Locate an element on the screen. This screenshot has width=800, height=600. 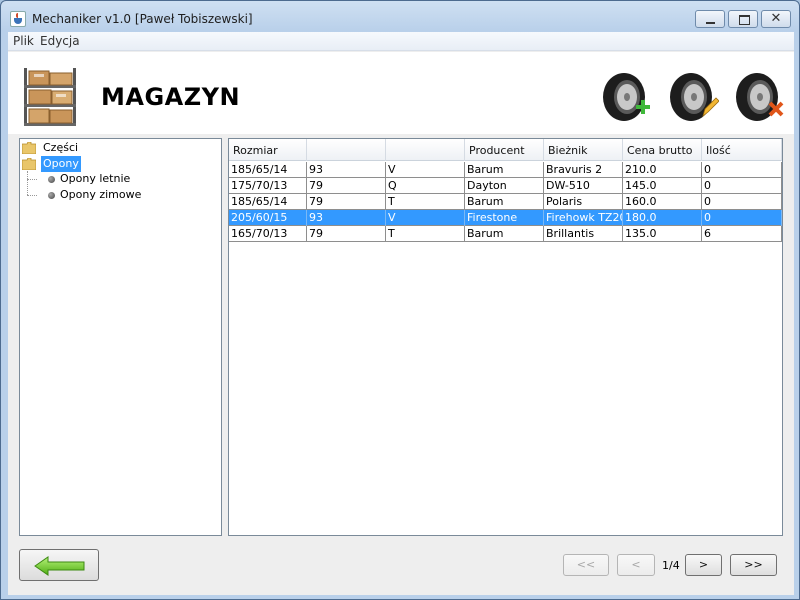
table-row: 165/70/13 79 T Barum Brillantis 135.0 6 is located at coordinates (505, 234).